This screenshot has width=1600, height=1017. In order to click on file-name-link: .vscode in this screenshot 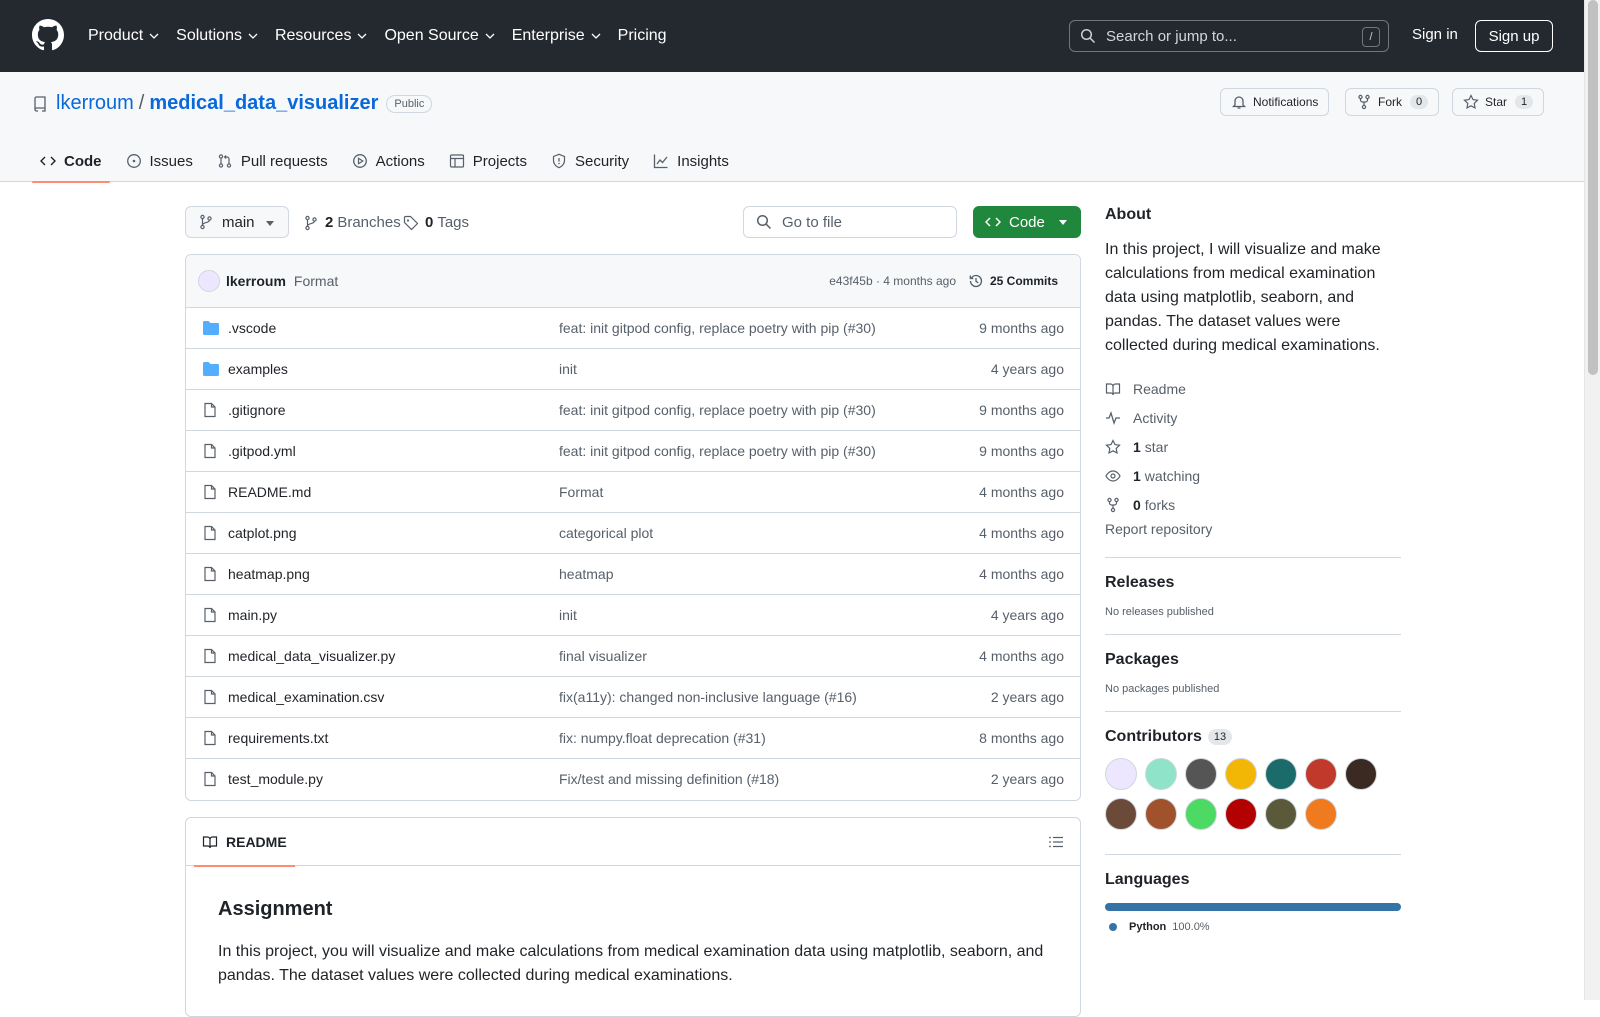, I will do `click(252, 328)`.